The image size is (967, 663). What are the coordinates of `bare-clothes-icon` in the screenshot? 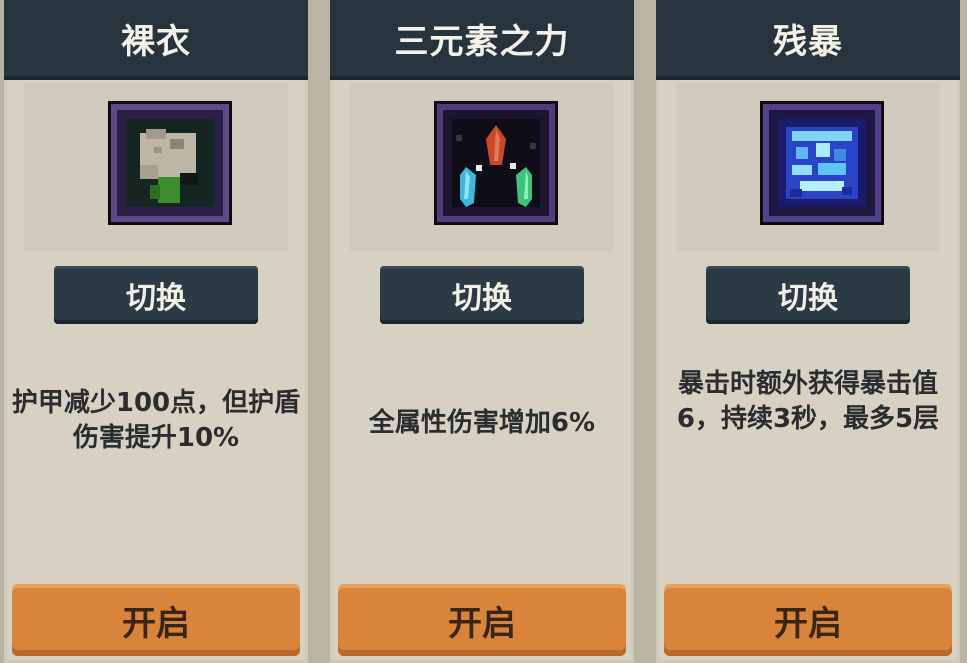 It's located at (170, 163).